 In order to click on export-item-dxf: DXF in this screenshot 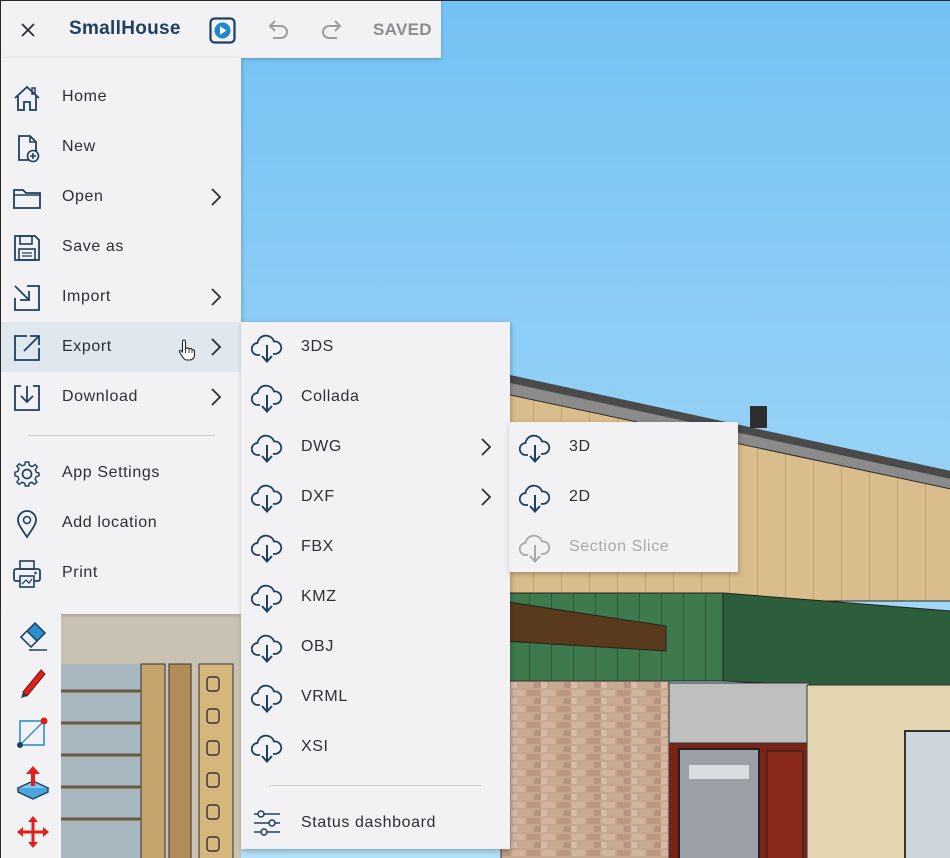, I will do `click(375, 497)`.